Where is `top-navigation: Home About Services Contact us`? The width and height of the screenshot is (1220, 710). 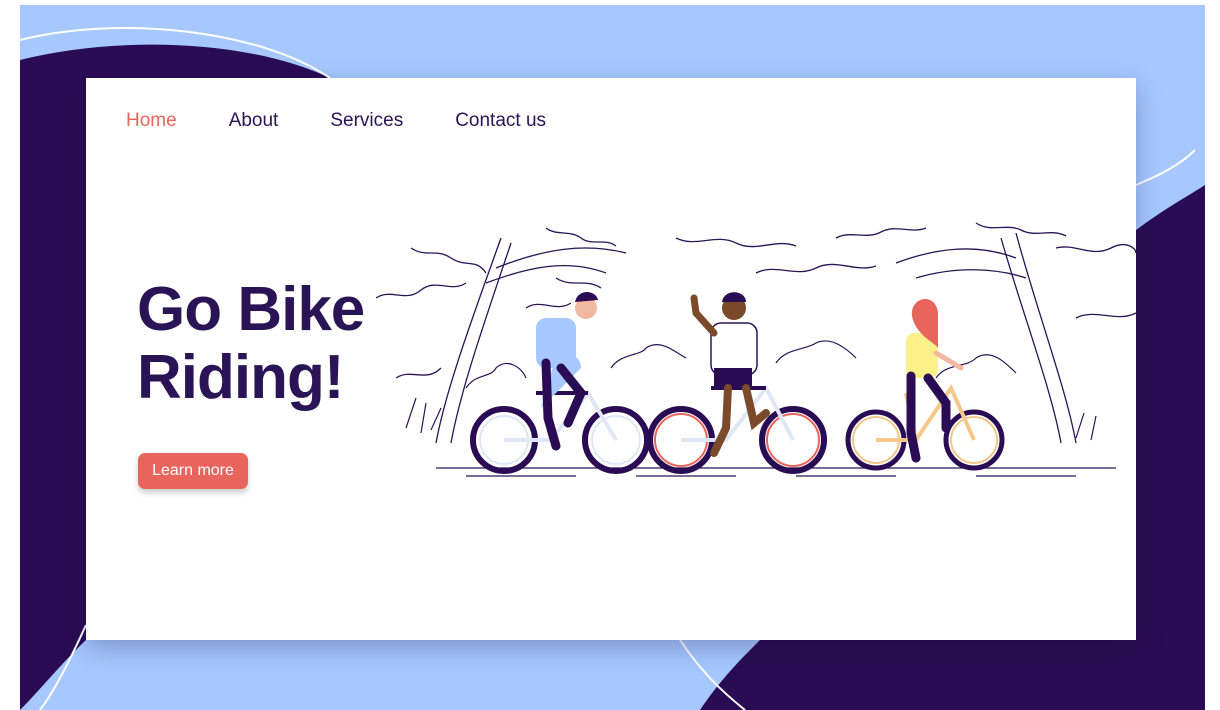
top-navigation: Home About Services Contact us is located at coordinates (362, 121).